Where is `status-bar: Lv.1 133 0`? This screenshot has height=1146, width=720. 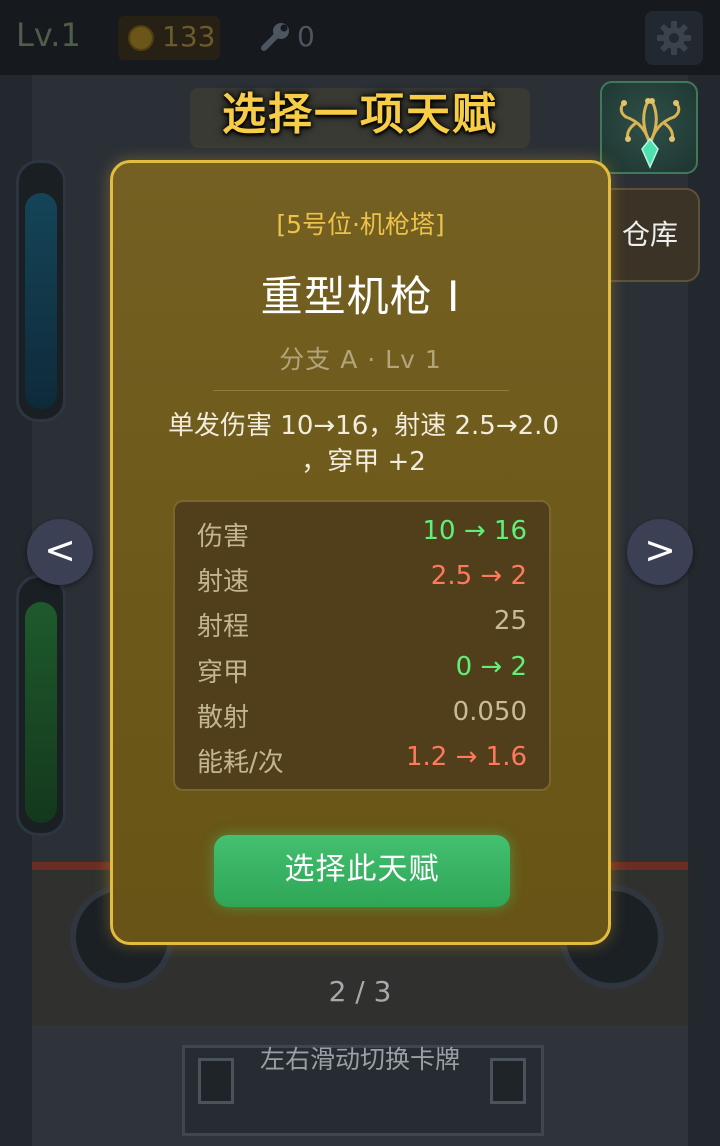 status-bar: Lv.1 133 0 is located at coordinates (360, 37).